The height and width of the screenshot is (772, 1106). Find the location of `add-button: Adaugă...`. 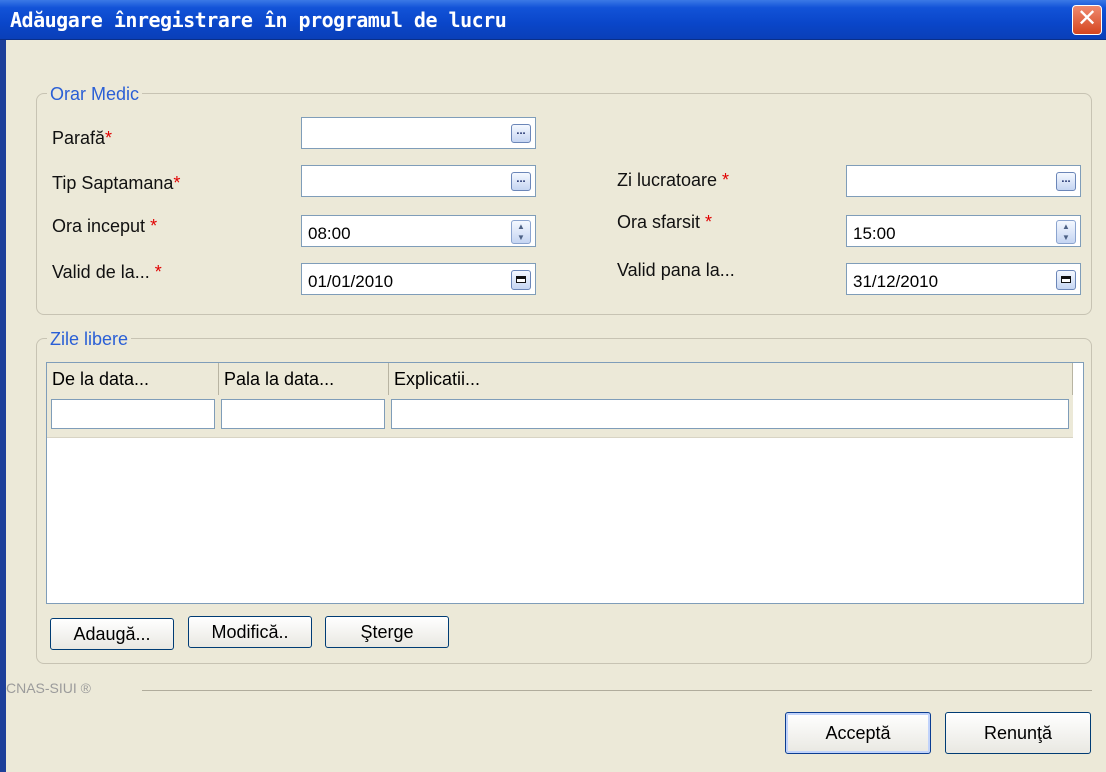

add-button: Adaugă... is located at coordinates (112, 634).